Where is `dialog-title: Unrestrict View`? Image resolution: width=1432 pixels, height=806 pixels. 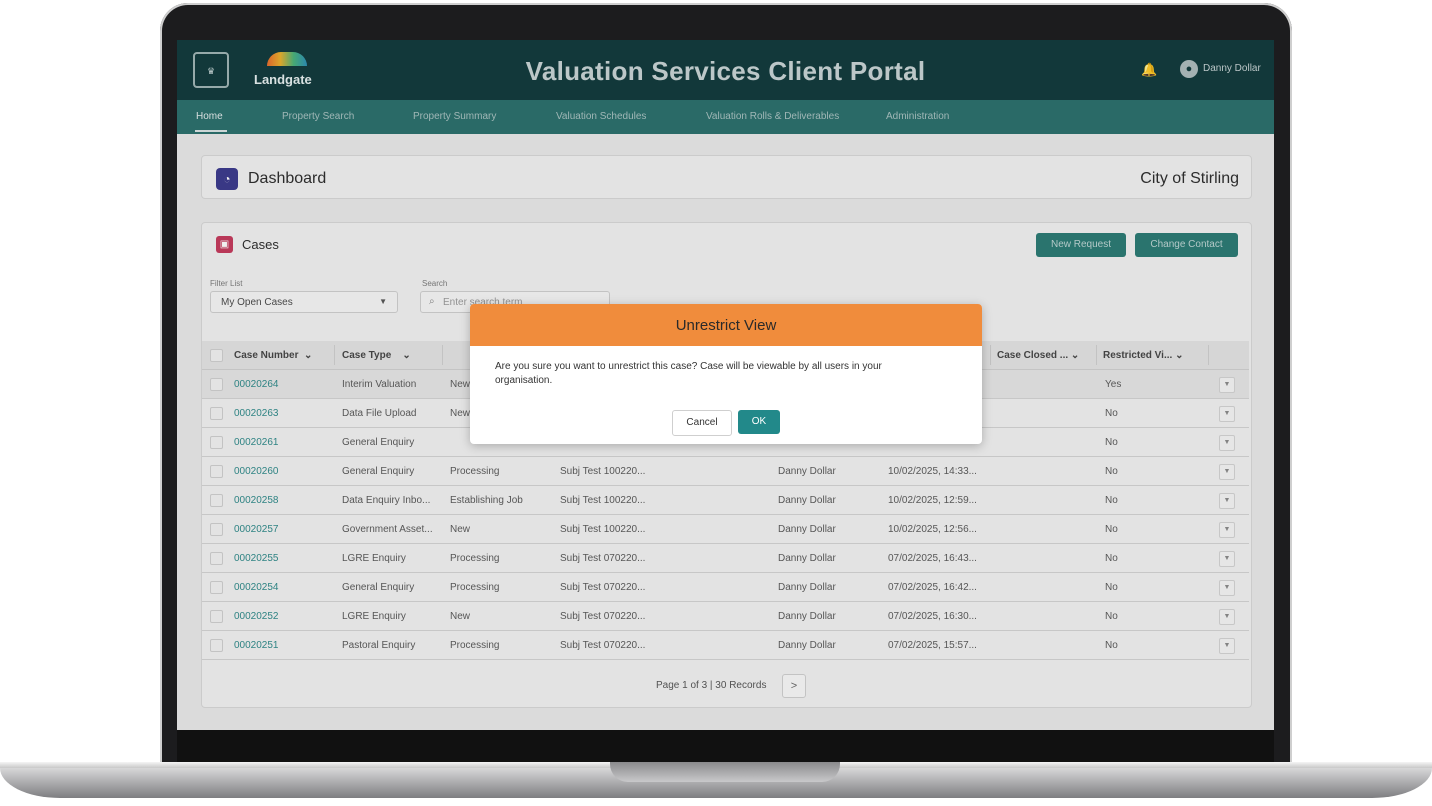
dialog-title: Unrestrict View is located at coordinates (726, 325).